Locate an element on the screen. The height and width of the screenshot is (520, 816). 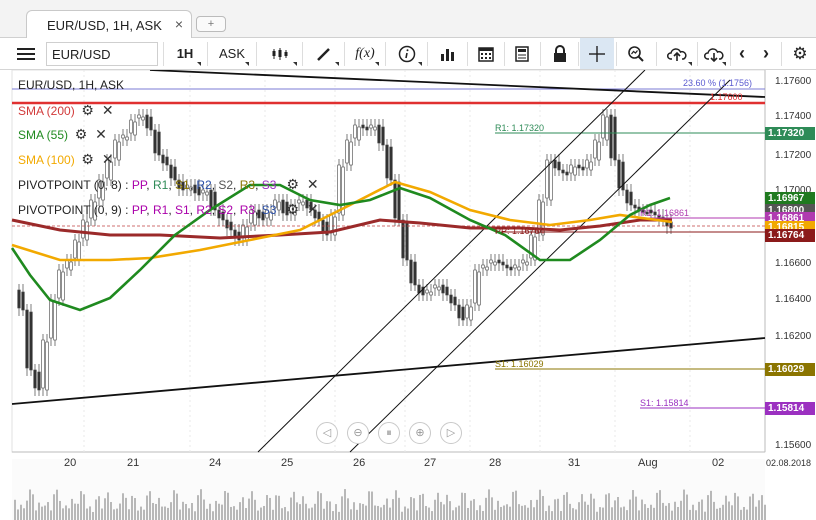
crosshair-icon is located at coordinates (597, 53).